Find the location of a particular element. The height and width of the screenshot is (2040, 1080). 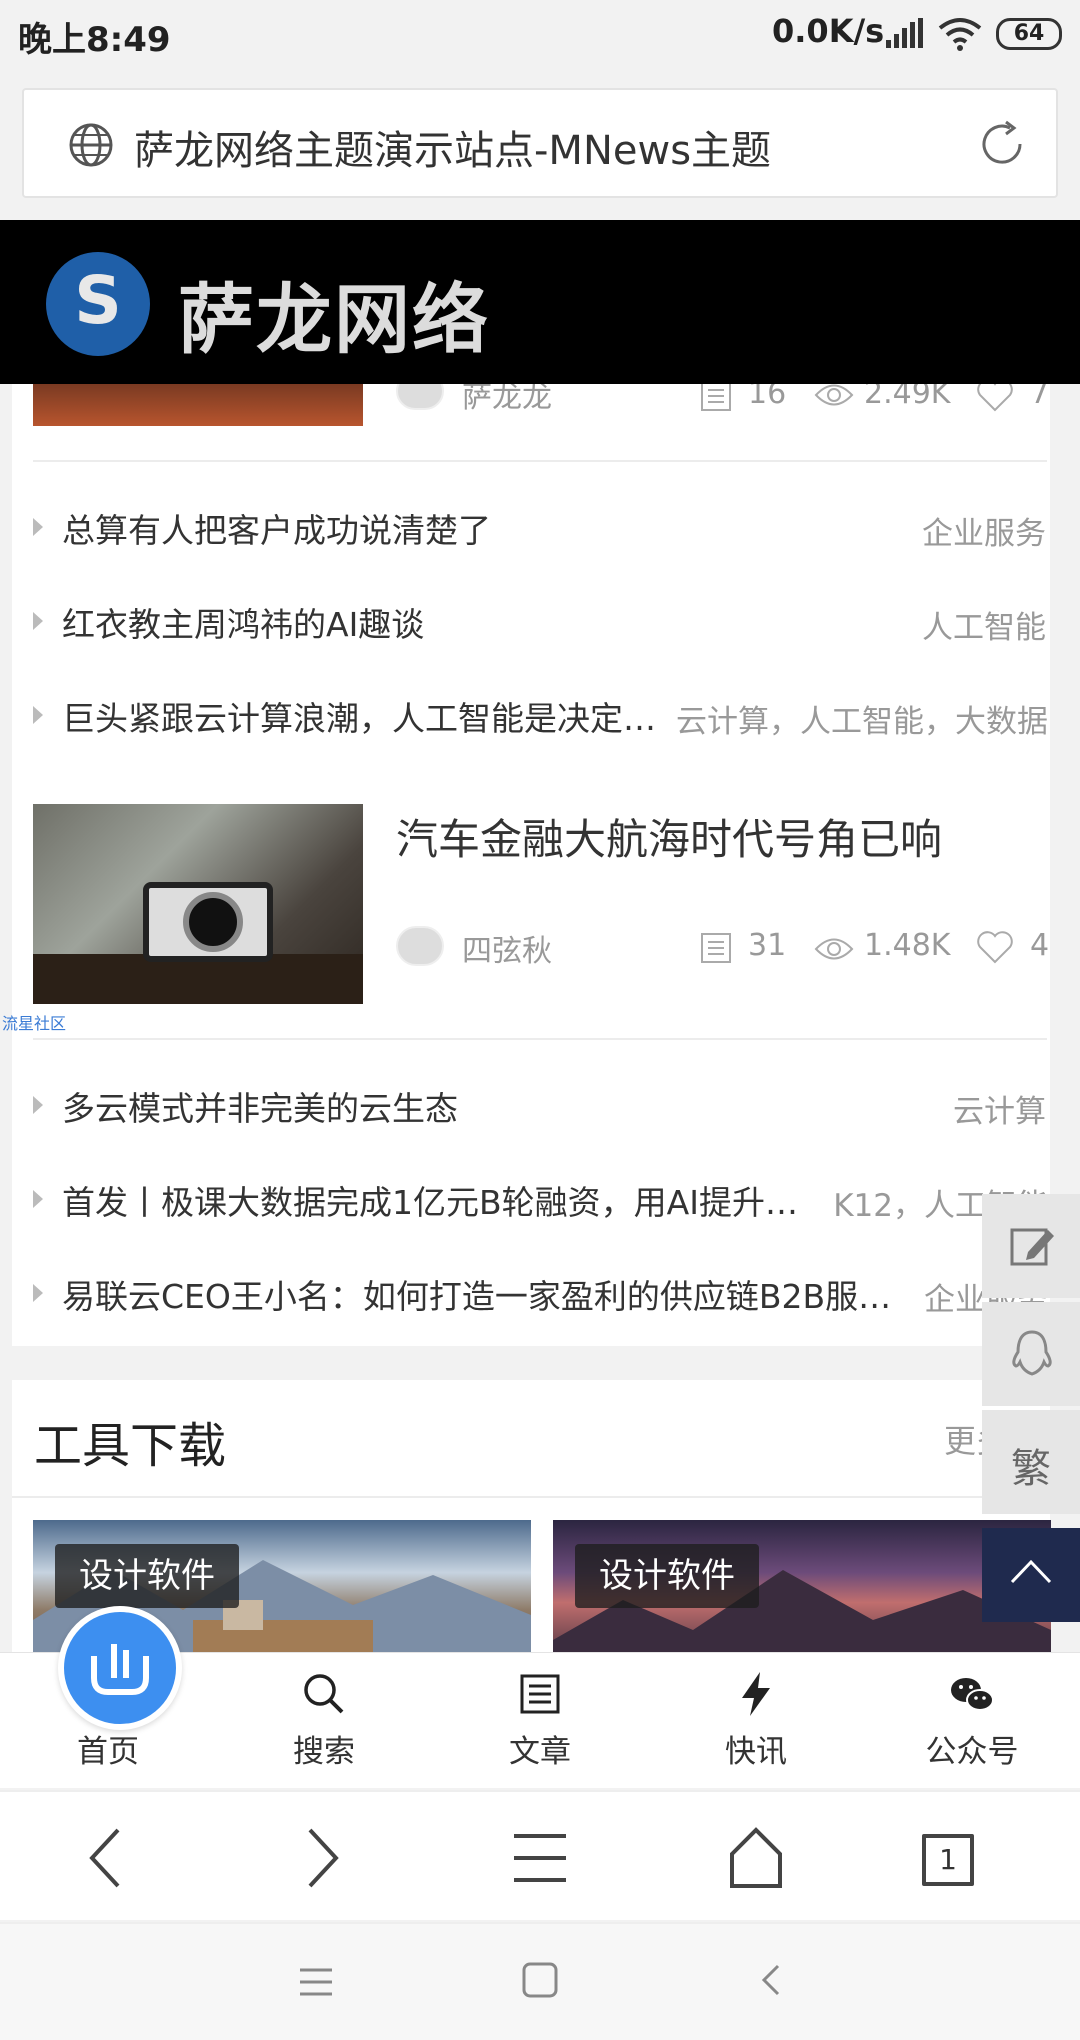

refresh-icon is located at coordinates (1002, 144).